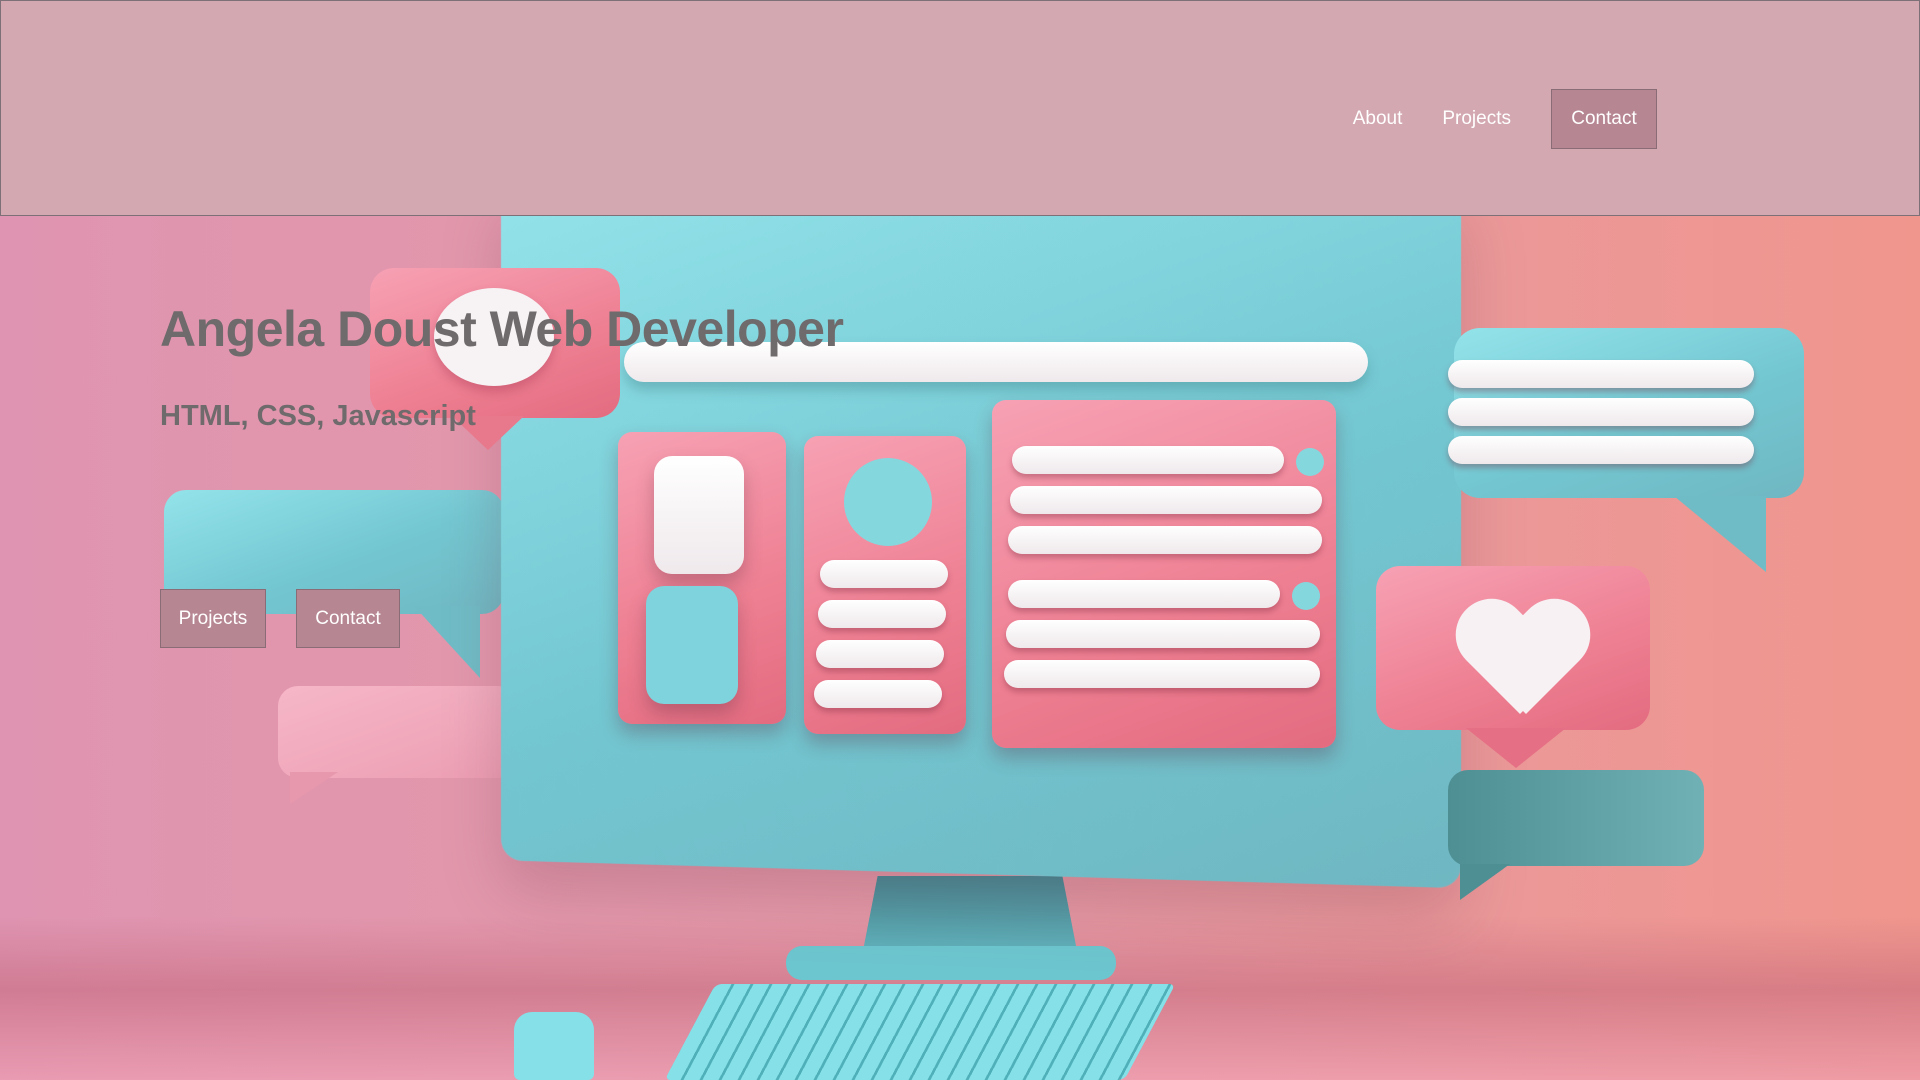 The width and height of the screenshot is (1920, 1080). What do you see at coordinates (398, 732) in the screenshot?
I see `chat-bubble-left-pink` at bounding box center [398, 732].